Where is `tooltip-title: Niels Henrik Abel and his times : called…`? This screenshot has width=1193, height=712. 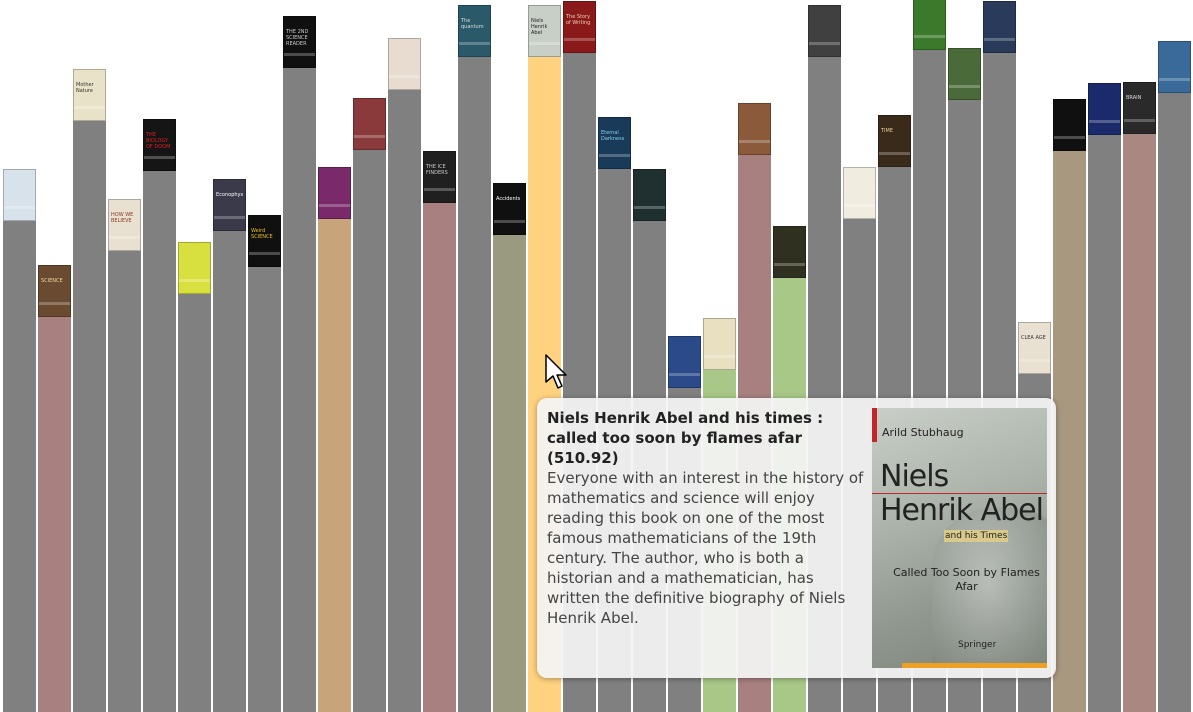
tooltip-title: Niels Henrik Abel and his times : called… is located at coordinates (685, 438).